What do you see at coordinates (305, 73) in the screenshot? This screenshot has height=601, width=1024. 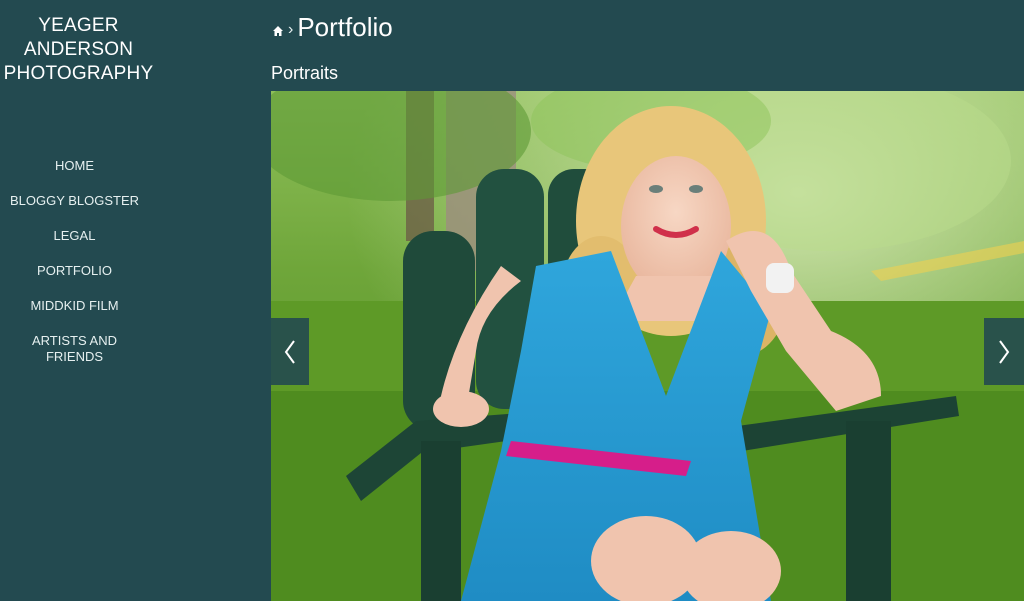 I see `gallery-title: Portraits` at bounding box center [305, 73].